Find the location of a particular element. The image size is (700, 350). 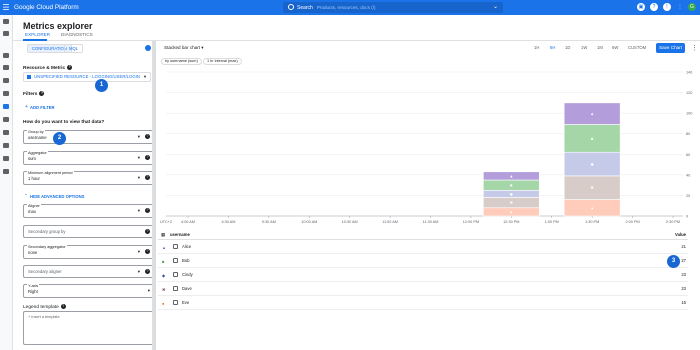

groups-icon is located at coordinates (6, 93).